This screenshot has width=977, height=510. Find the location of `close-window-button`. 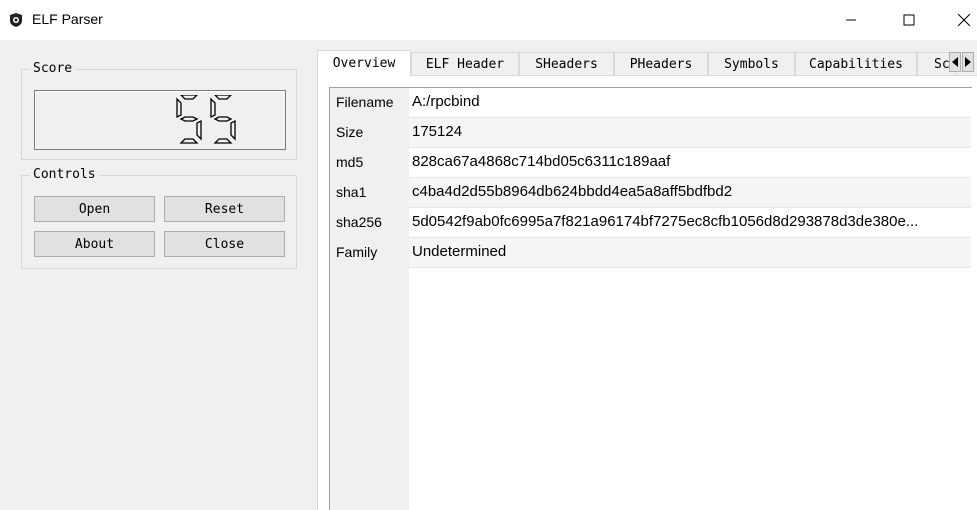

close-window-button is located at coordinates (960, 20).